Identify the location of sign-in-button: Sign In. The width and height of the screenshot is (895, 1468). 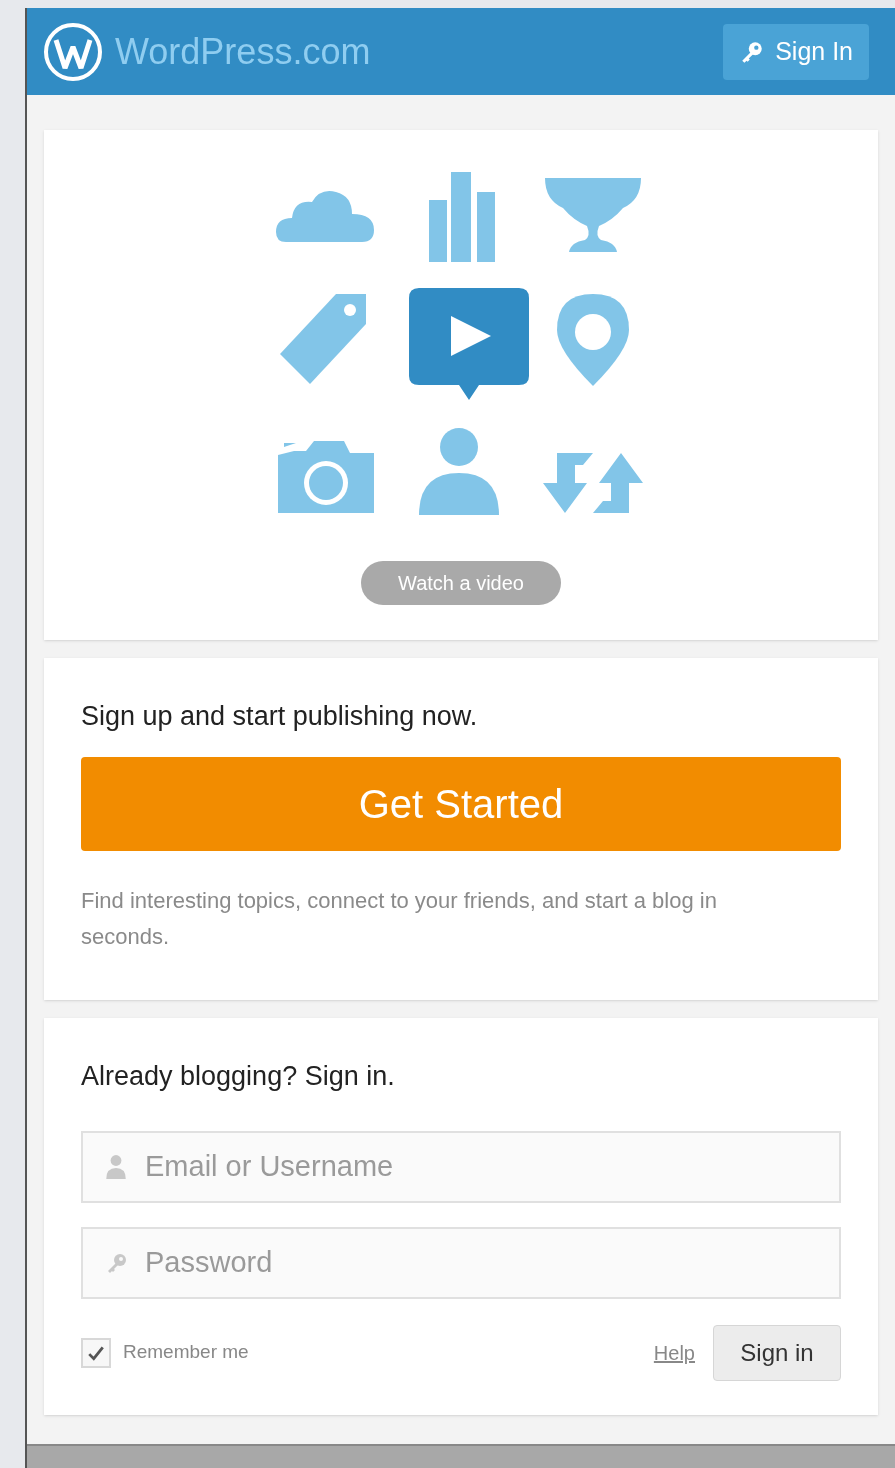
(796, 51).